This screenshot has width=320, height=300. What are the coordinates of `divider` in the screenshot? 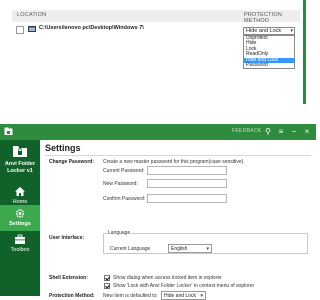 It's located at (178, 155).